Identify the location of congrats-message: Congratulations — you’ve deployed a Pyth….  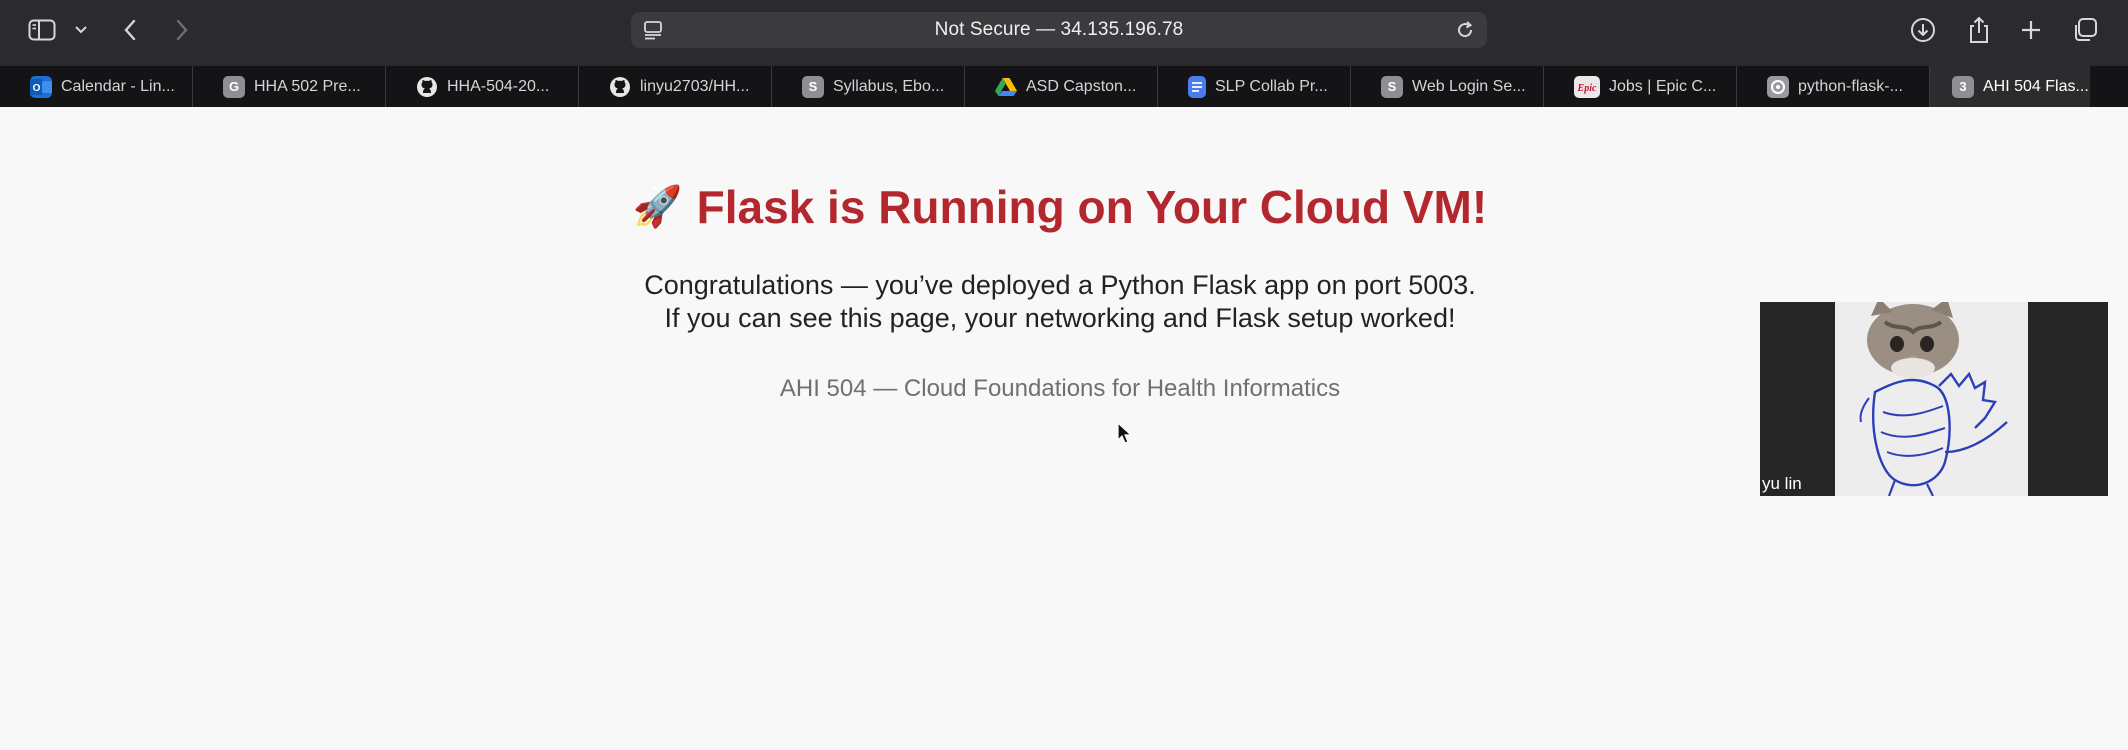
(1060, 302).